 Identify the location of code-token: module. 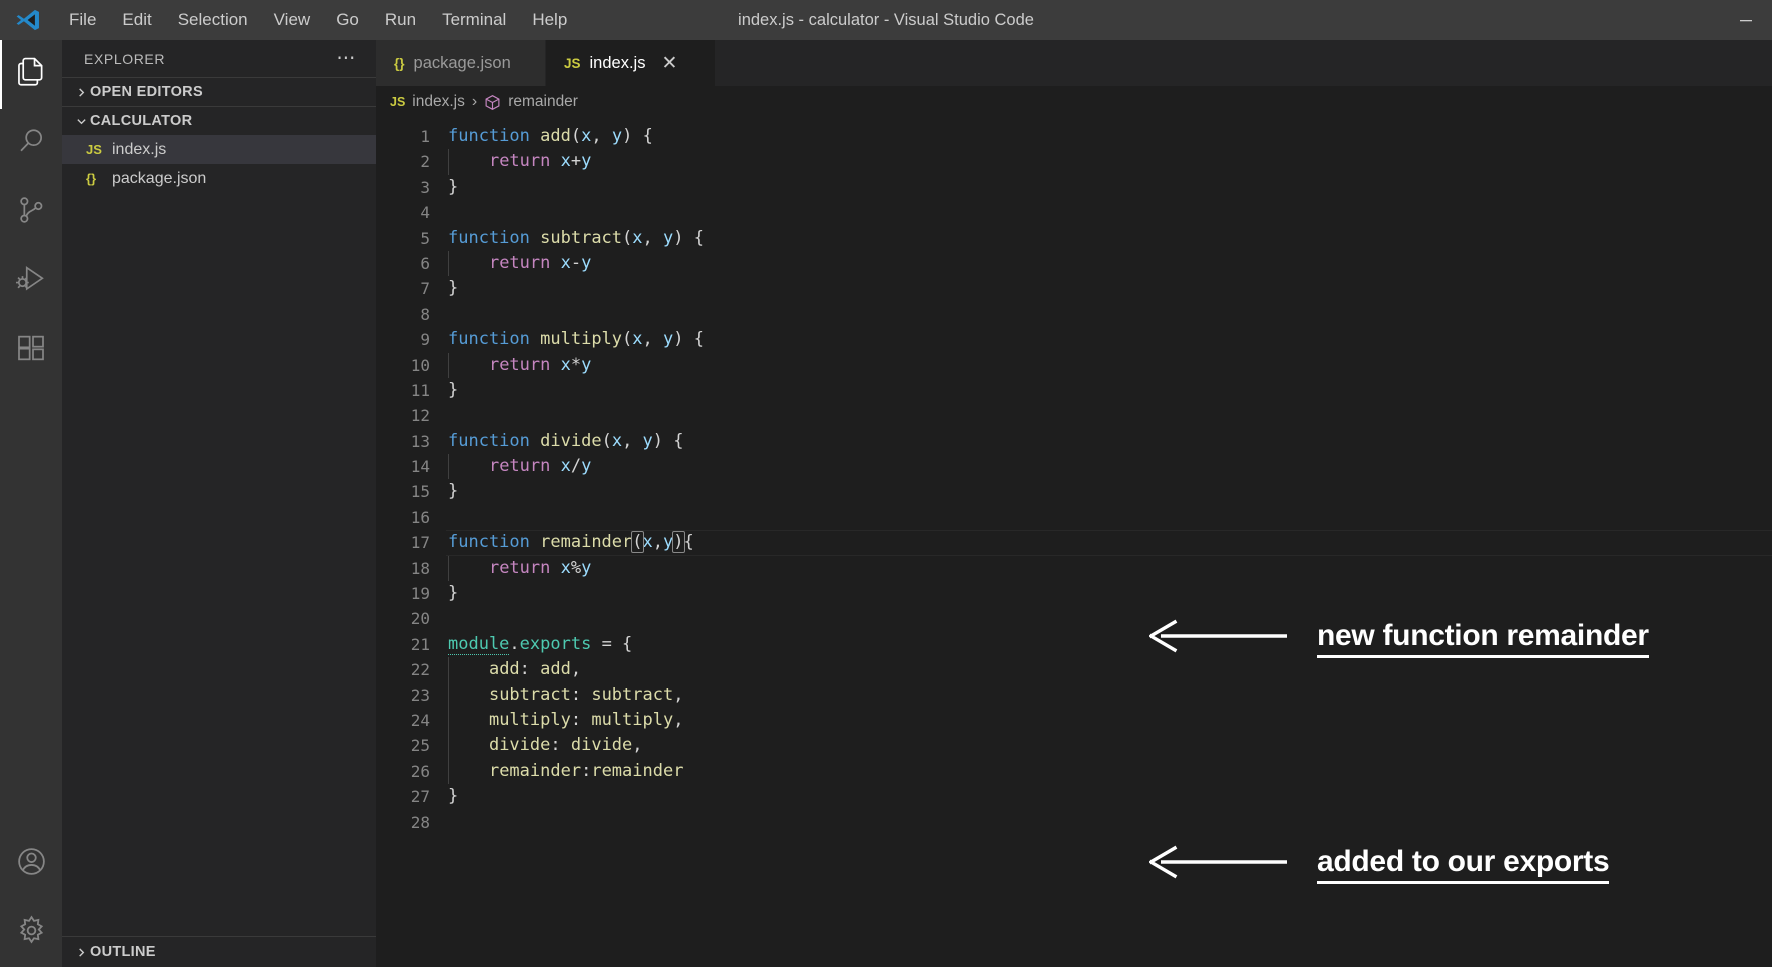
(479, 644).